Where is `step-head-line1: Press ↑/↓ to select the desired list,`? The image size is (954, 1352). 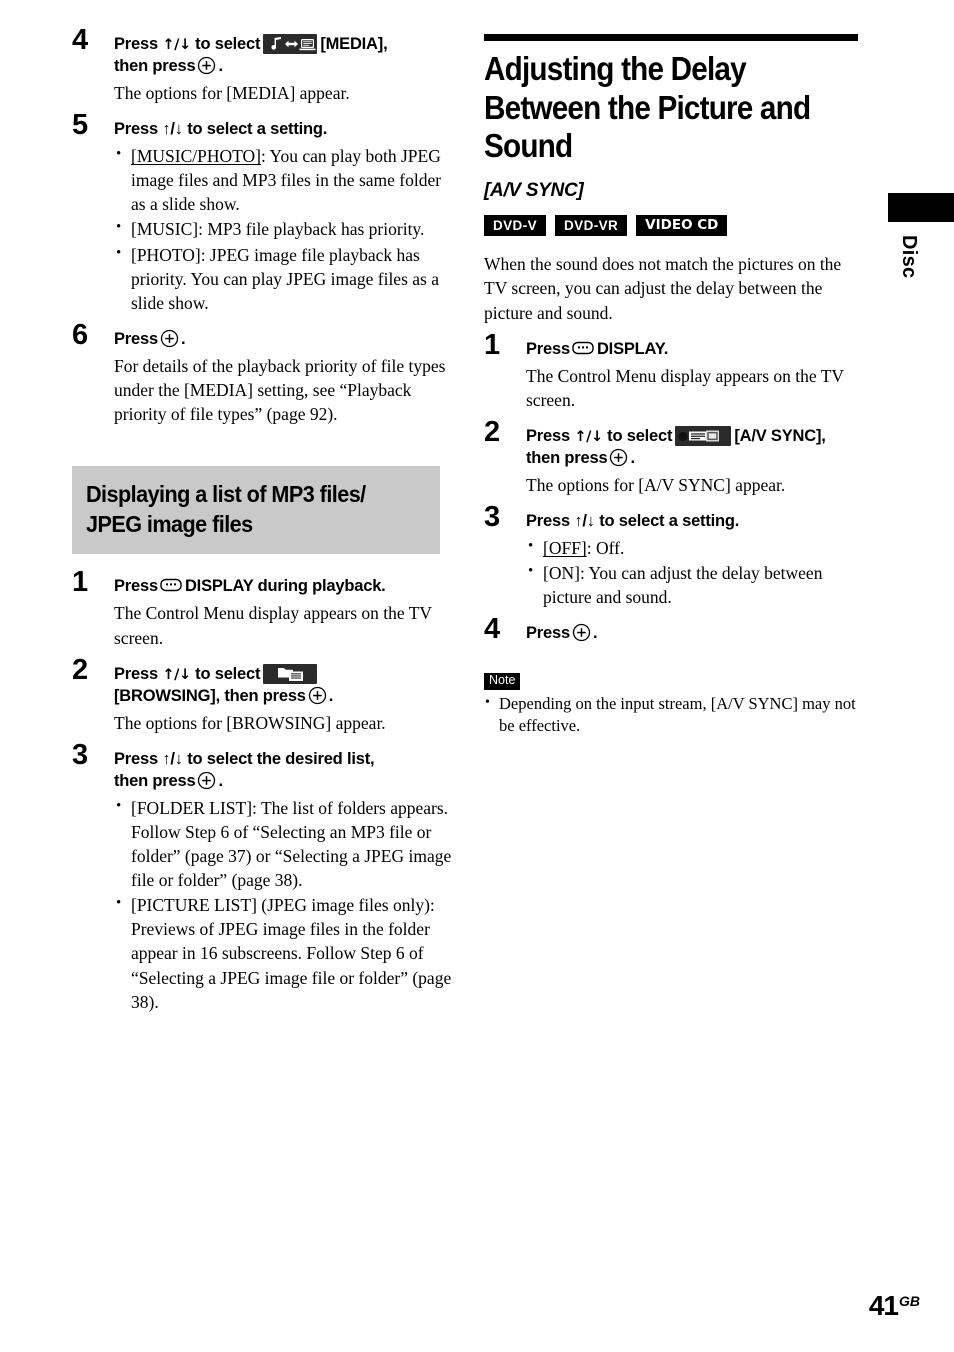 step-head-line1: Press ↑/↓ to select the desired list, is located at coordinates (244, 758).